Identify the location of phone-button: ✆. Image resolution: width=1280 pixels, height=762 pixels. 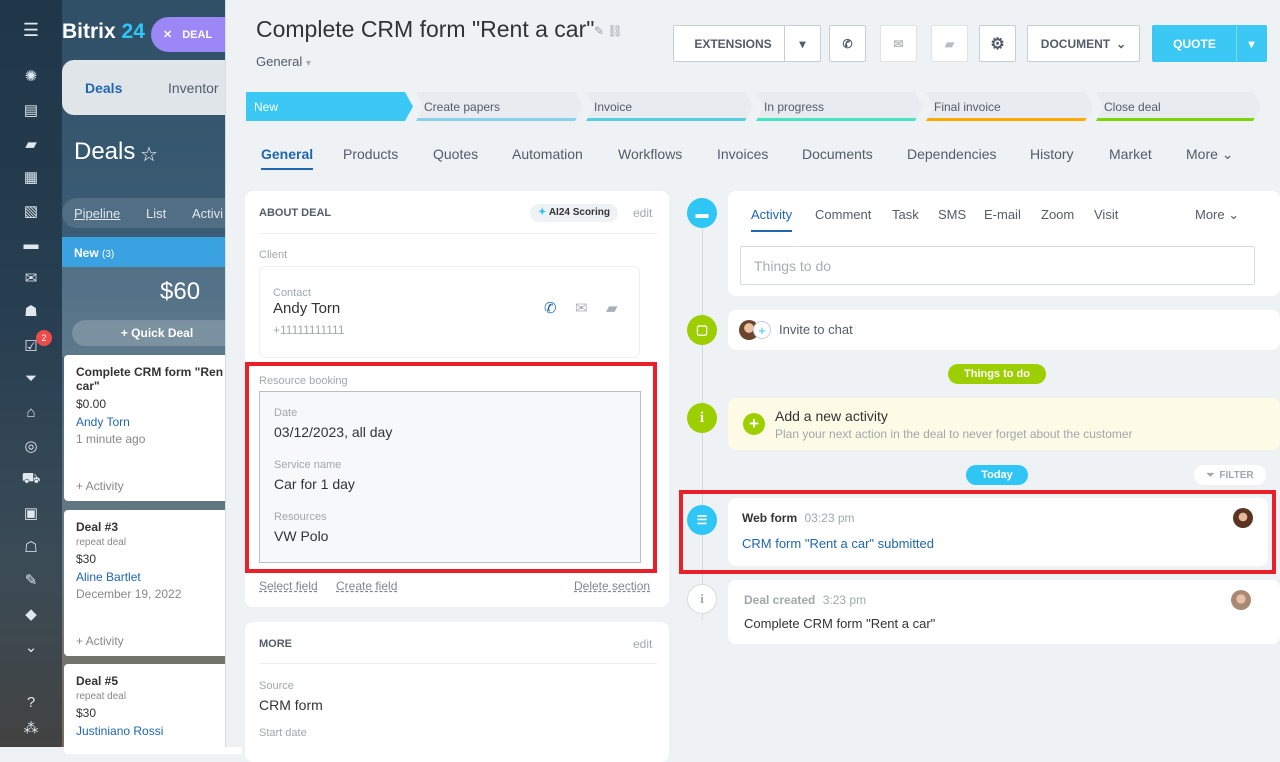
(847, 43).